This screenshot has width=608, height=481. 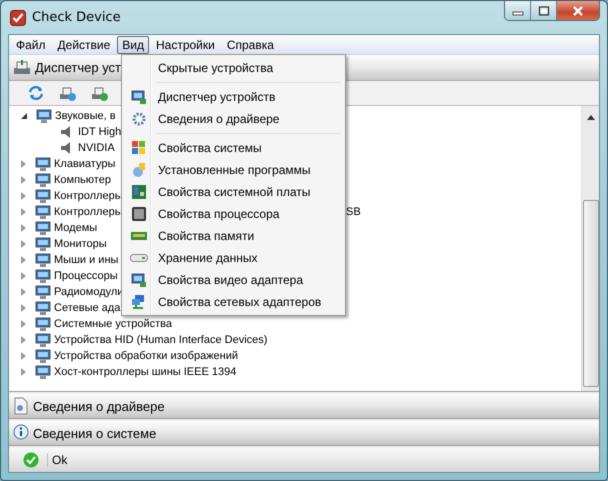 I want to click on close-button, so click(x=578, y=10).